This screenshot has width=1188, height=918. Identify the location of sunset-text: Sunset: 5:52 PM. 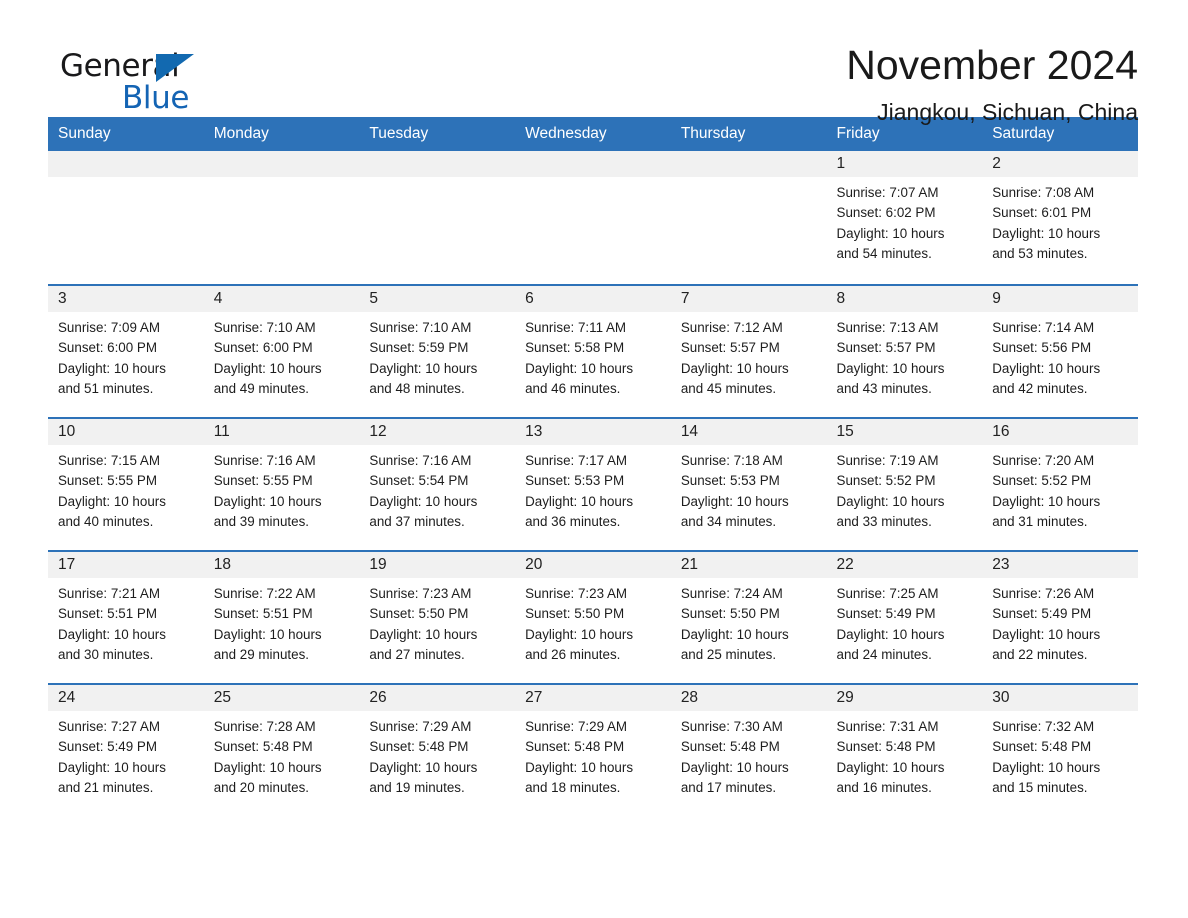
(1042, 481).